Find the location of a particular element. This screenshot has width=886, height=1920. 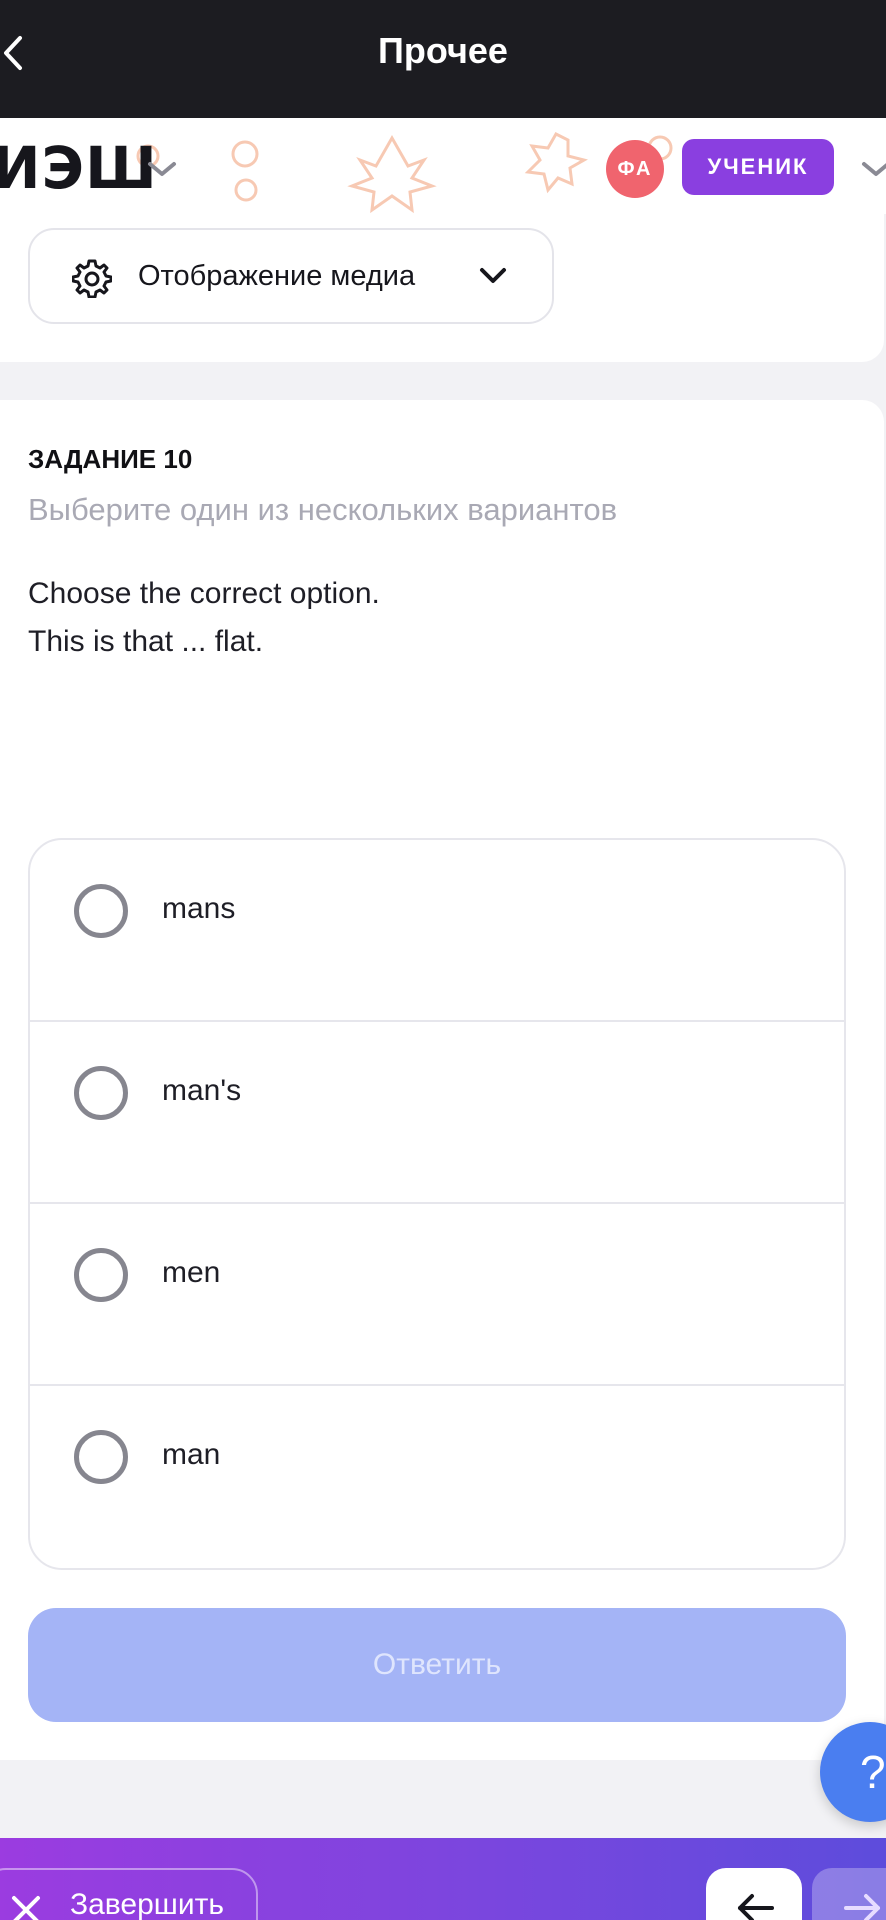

site-header: ИЭШ ФА УЧЕНИК is located at coordinates (443, 166).